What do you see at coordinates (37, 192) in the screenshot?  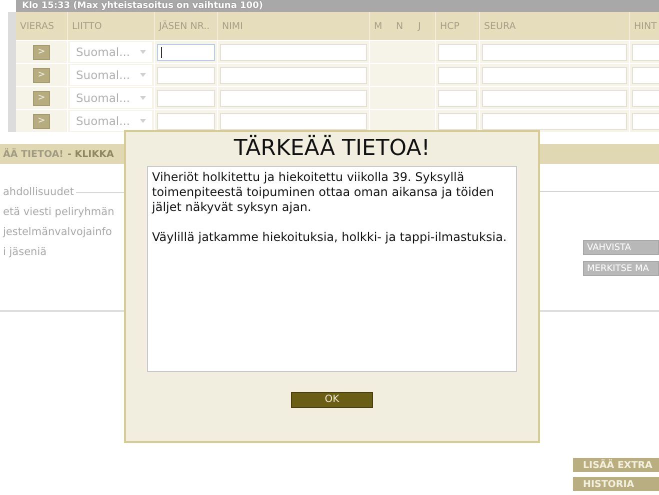 I see `fieldset-legend: ahdollisuudet` at bounding box center [37, 192].